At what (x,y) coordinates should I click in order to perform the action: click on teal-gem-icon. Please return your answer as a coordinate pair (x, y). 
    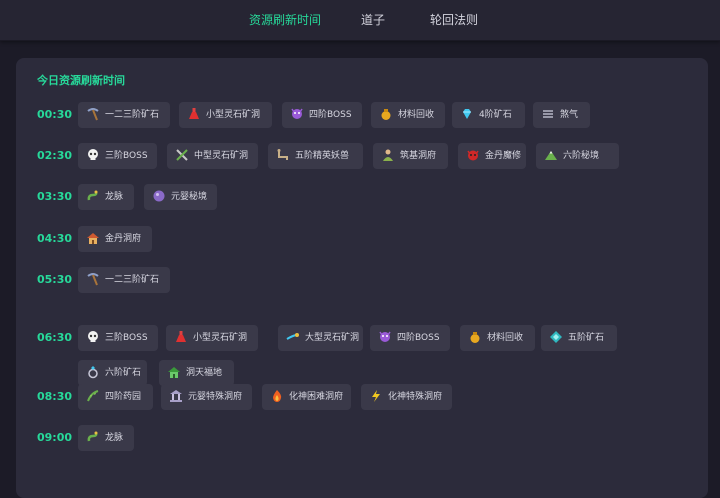
    Looking at the image, I should click on (556, 337).